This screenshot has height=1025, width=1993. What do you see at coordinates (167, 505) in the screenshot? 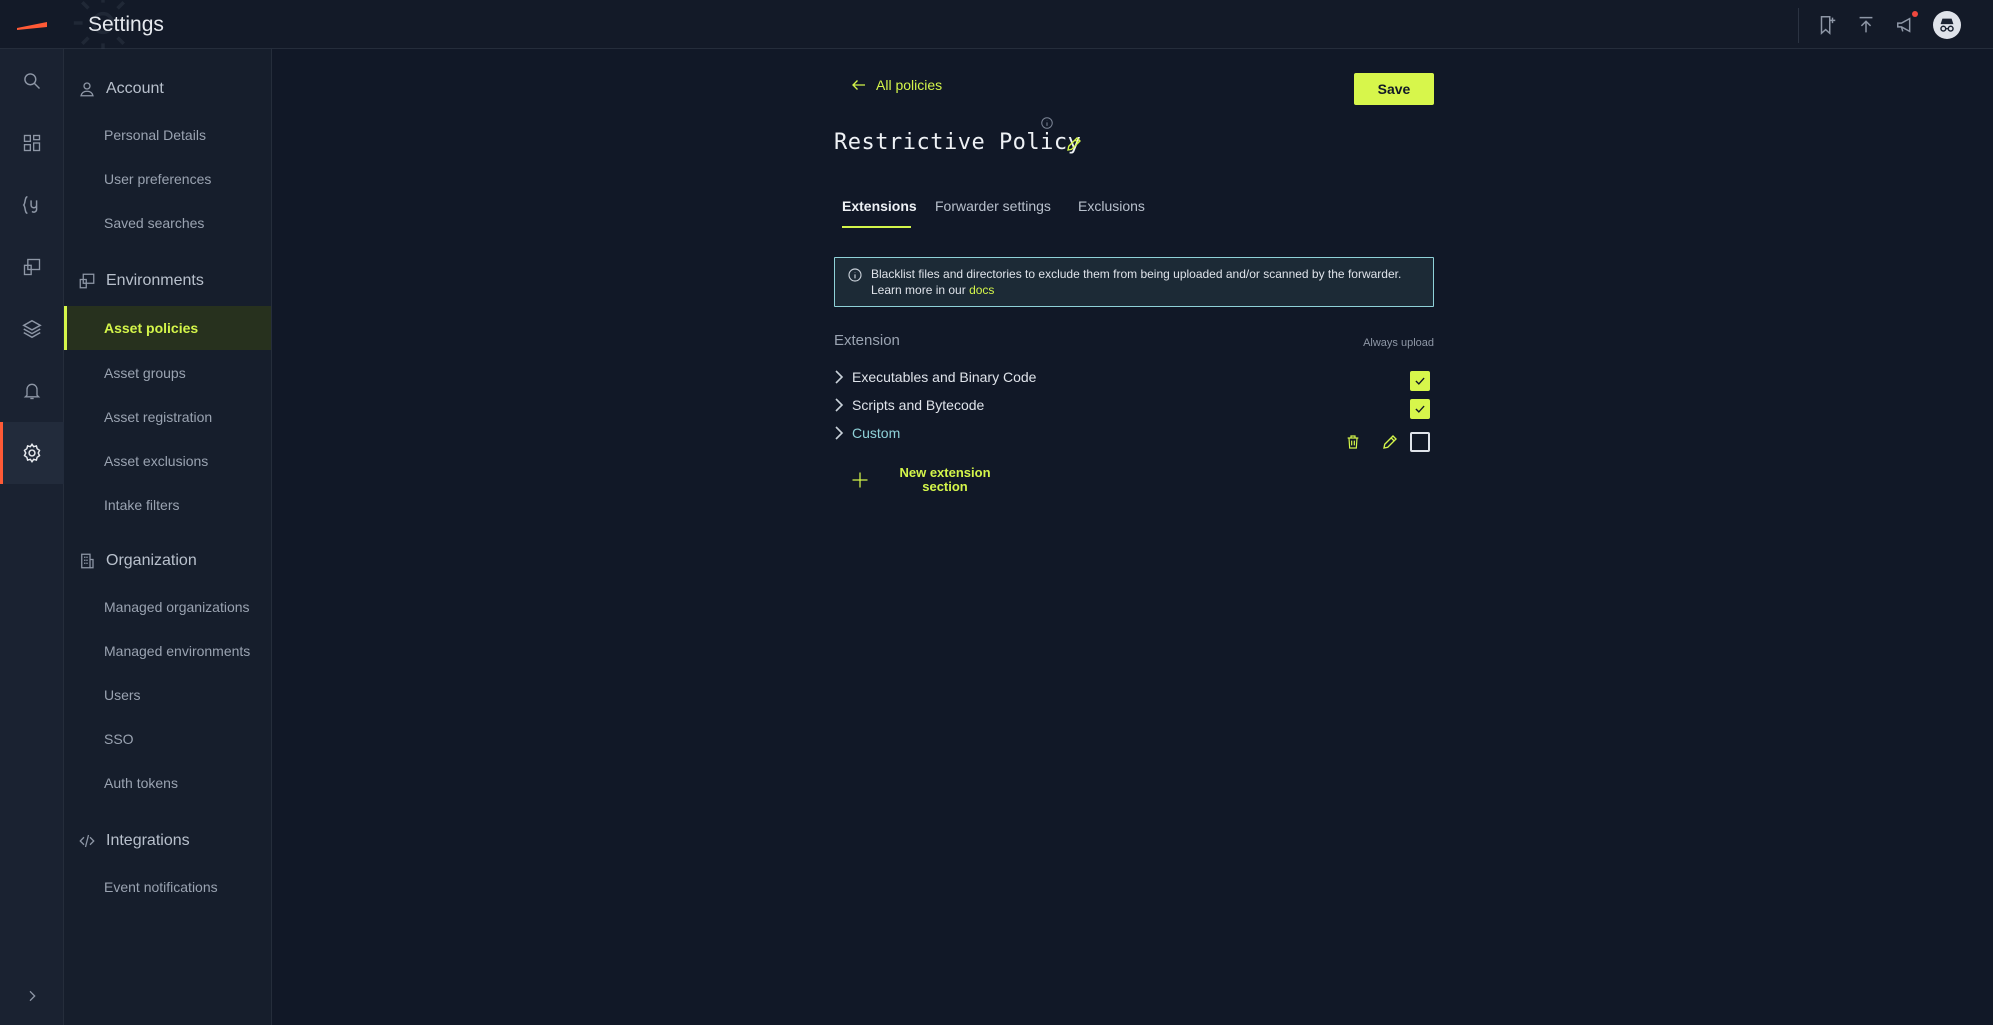
I see `sidebar-item-intake-filters: Intake filters` at bounding box center [167, 505].